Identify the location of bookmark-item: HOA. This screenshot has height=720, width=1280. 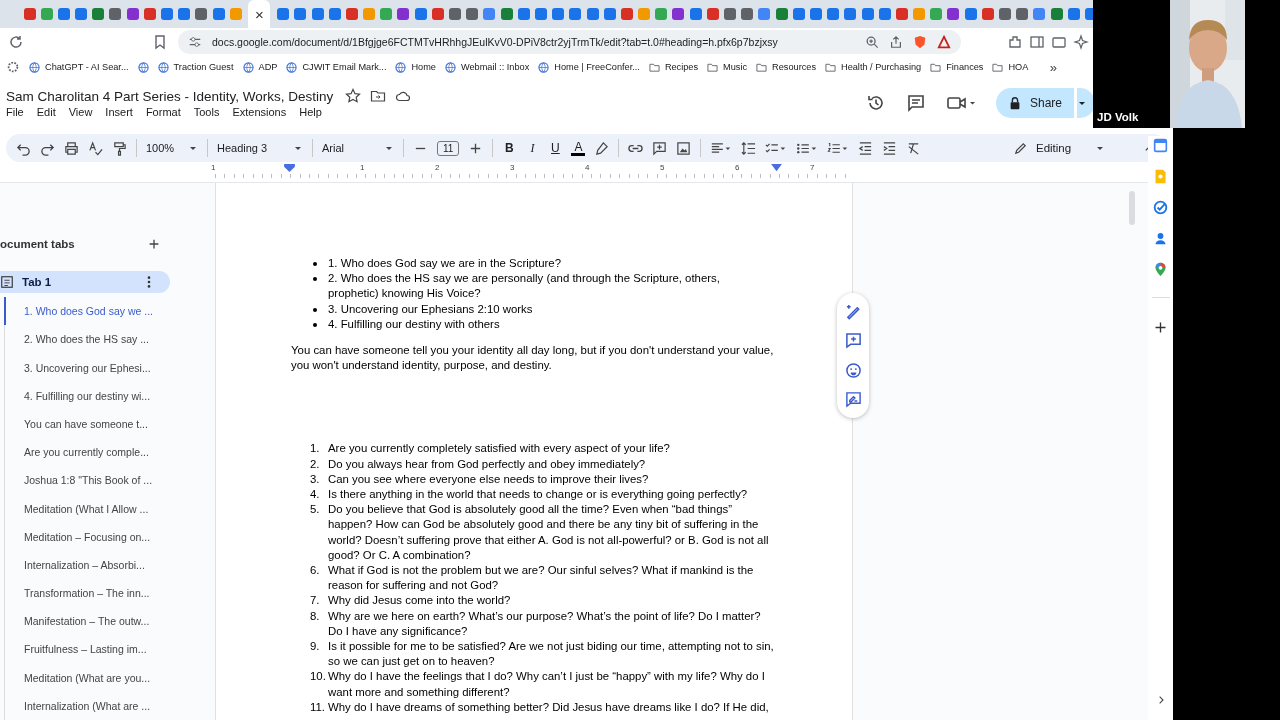
(1010, 67).